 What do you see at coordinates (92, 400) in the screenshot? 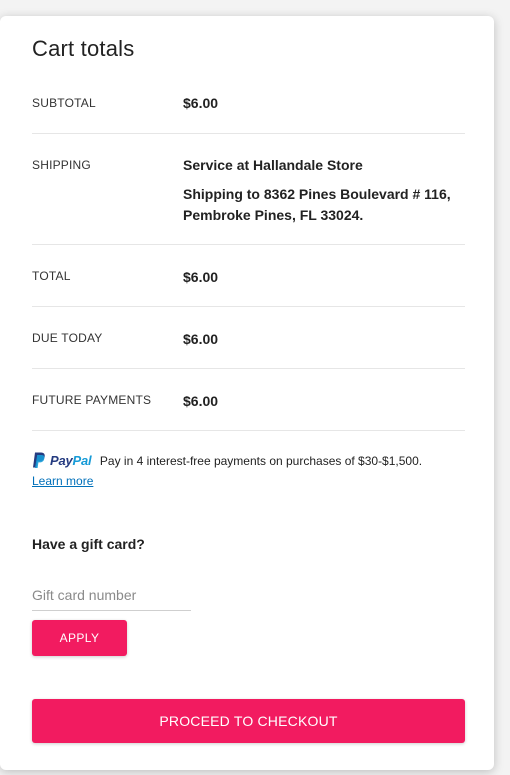
I see `future-payments-label: FUTURE PAYMENTS` at bounding box center [92, 400].